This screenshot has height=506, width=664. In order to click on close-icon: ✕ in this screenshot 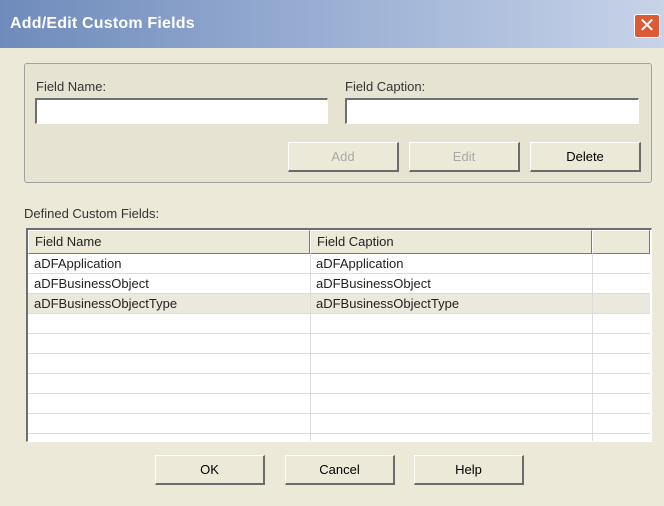, I will do `click(647, 26)`.